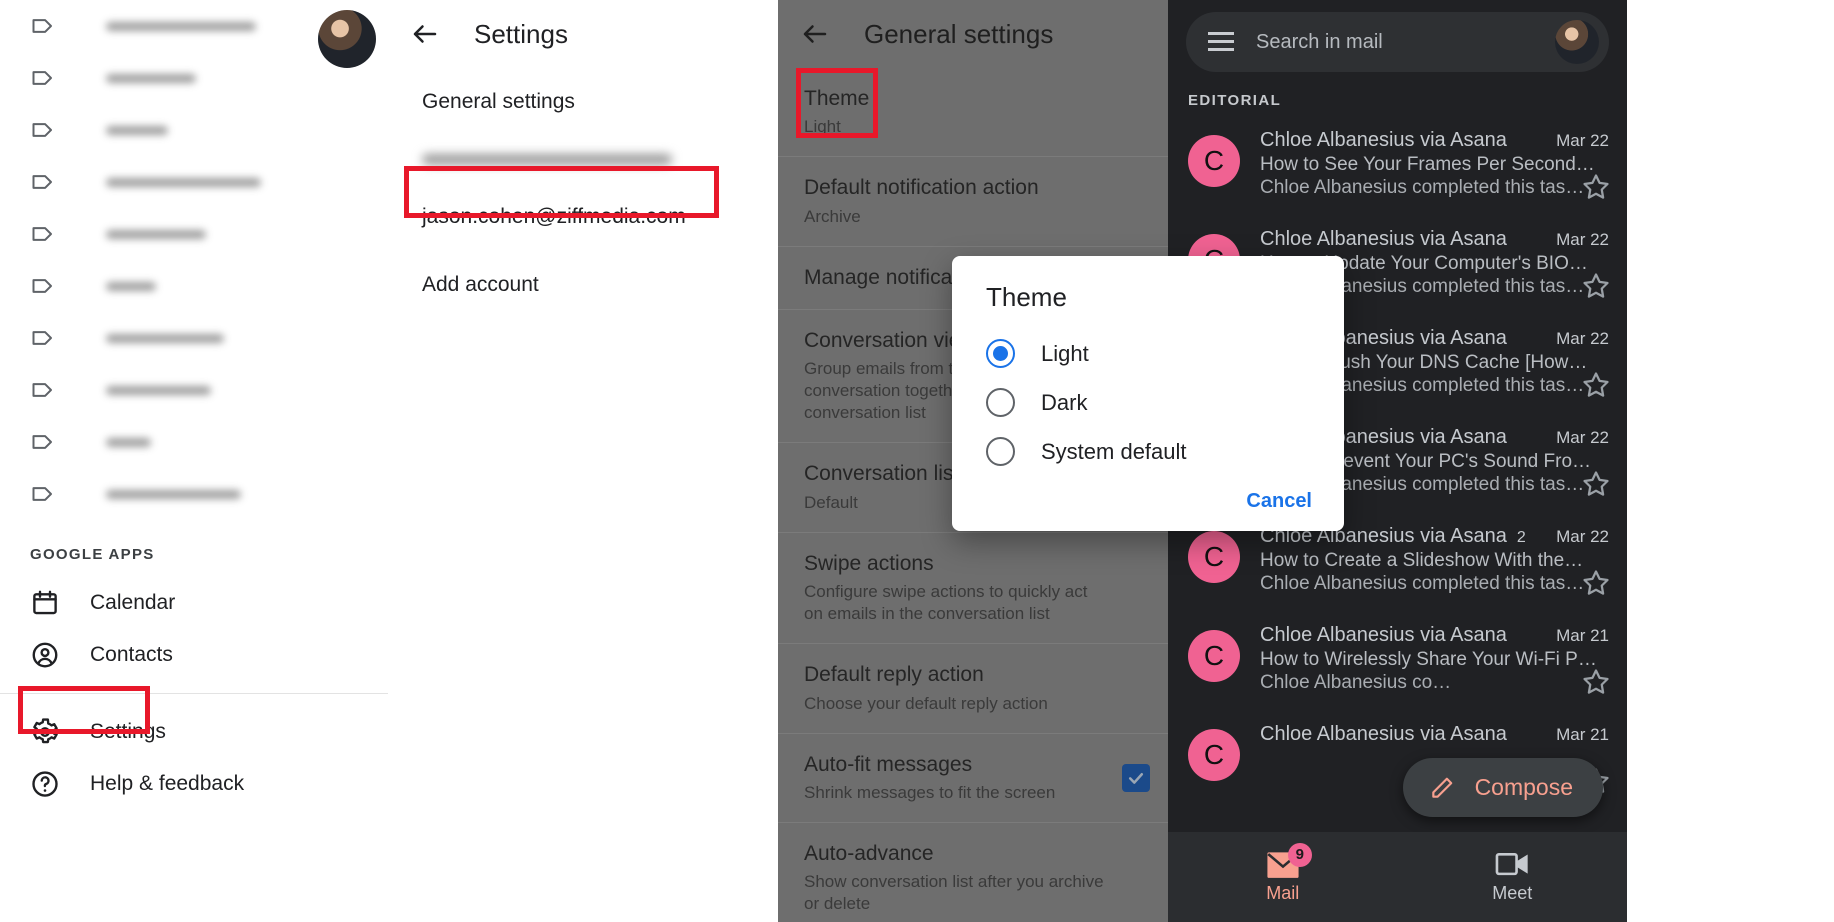 This screenshot has height=922, width=1834. I want to click on contacts-icon, so click(45, 655).